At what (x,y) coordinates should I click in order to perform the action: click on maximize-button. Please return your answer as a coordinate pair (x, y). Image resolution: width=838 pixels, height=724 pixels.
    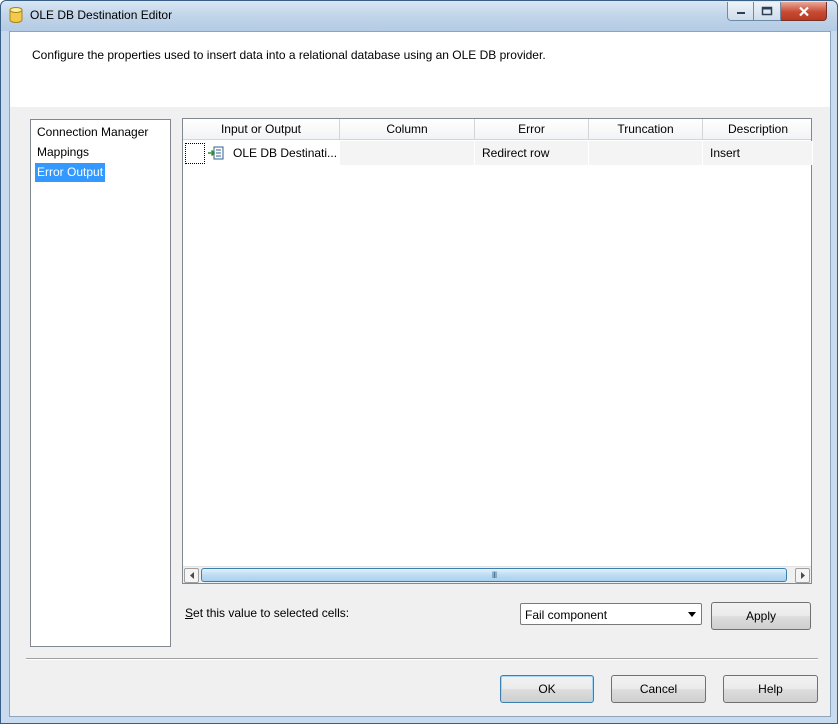
    Looking at the image, I should click on (767, 11).